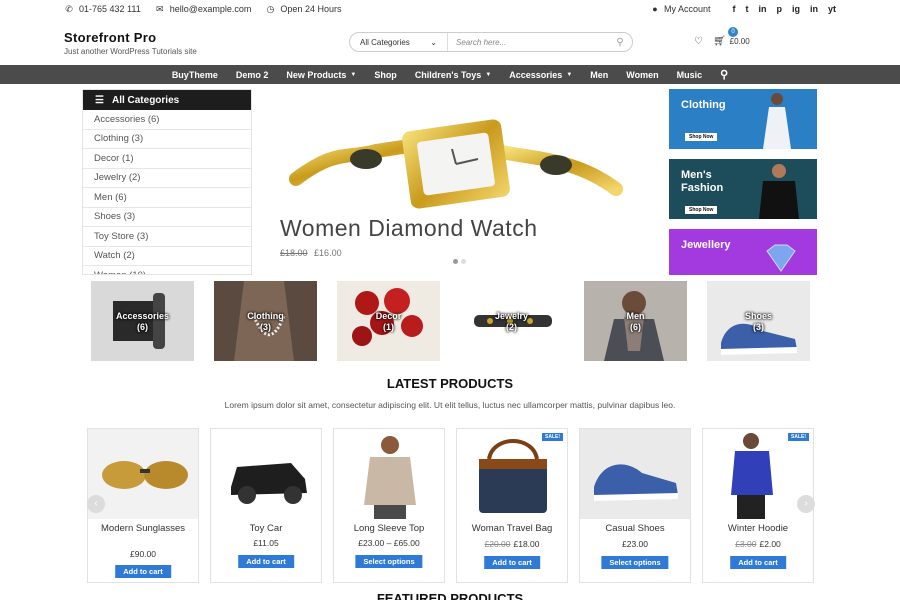 This screenshot has width=900, height=600. I want to click on product-search: All Categories ⌄ Search here... ⚲, so click(491, 42).